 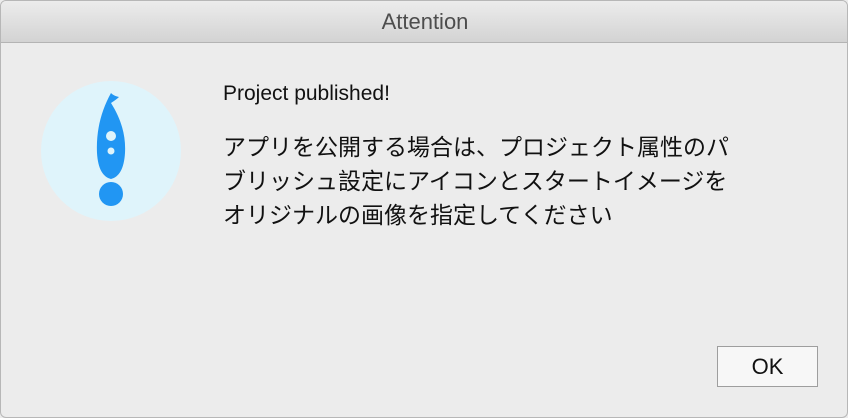 What do you see at coordinates (767, 366) in the screenshot?
I see `ok-button: OK` at bounding box center [767, 366].